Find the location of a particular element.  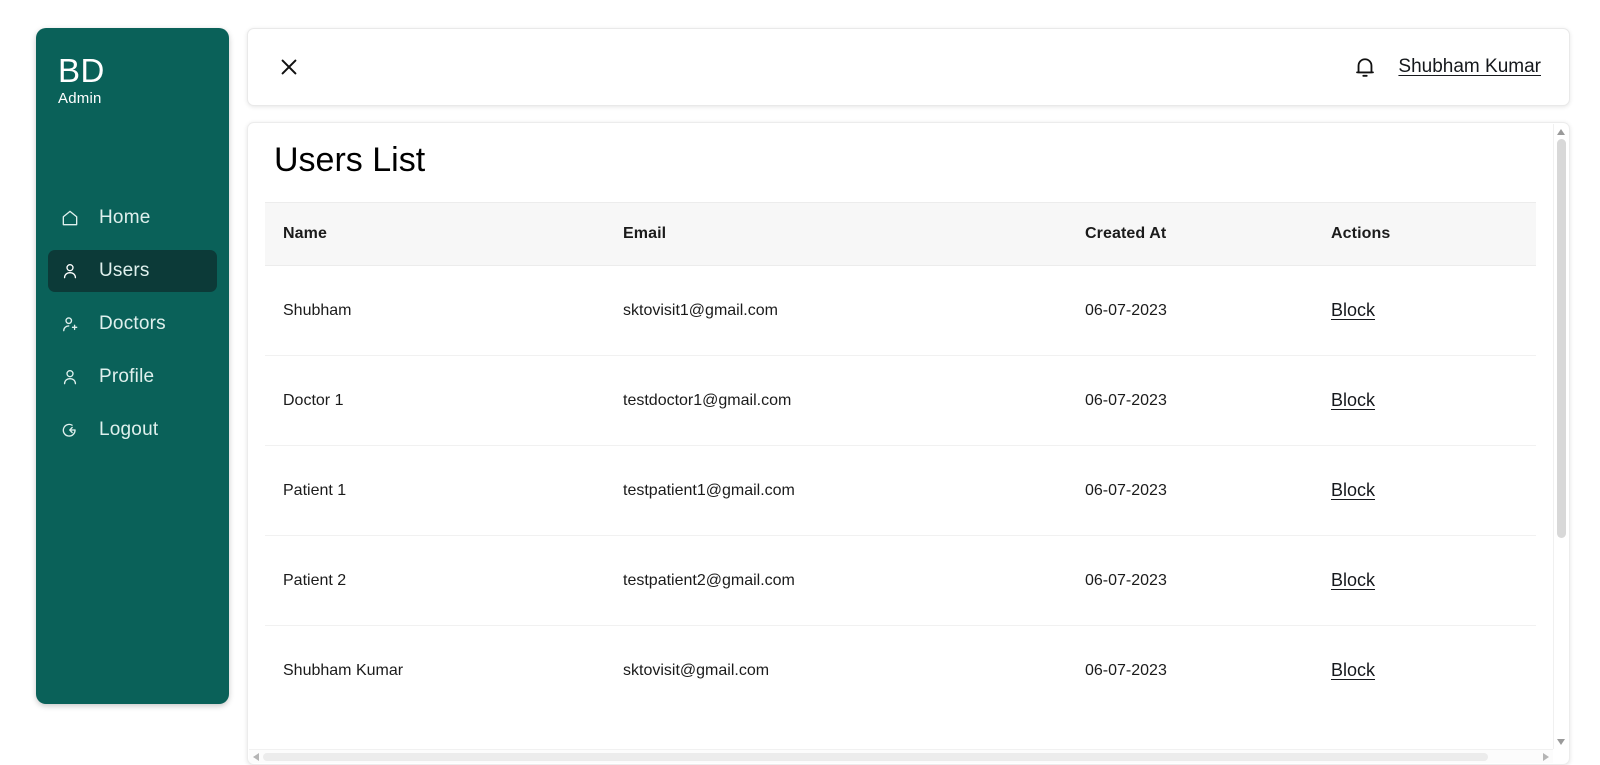

brand-logo: BD Admin is located at coordinates (132, 80).